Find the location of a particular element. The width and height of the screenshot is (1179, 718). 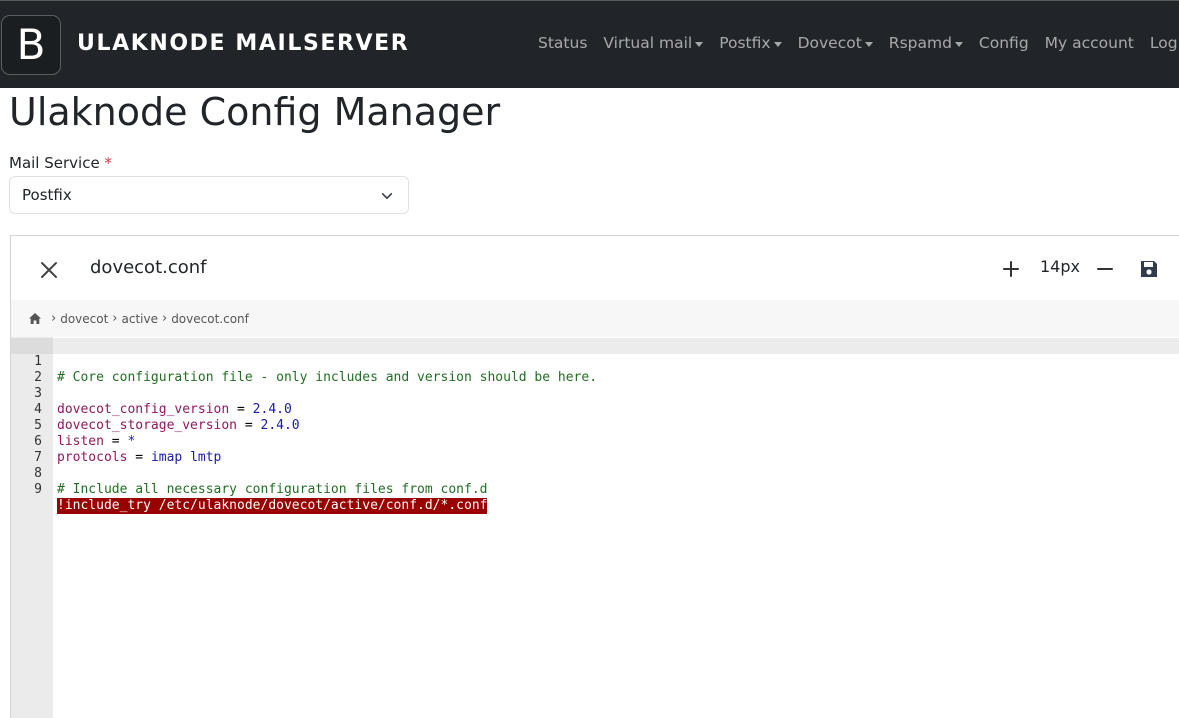

code-text: dovecot_config_version = 2.4.0 is located at coordinates (174, 410).